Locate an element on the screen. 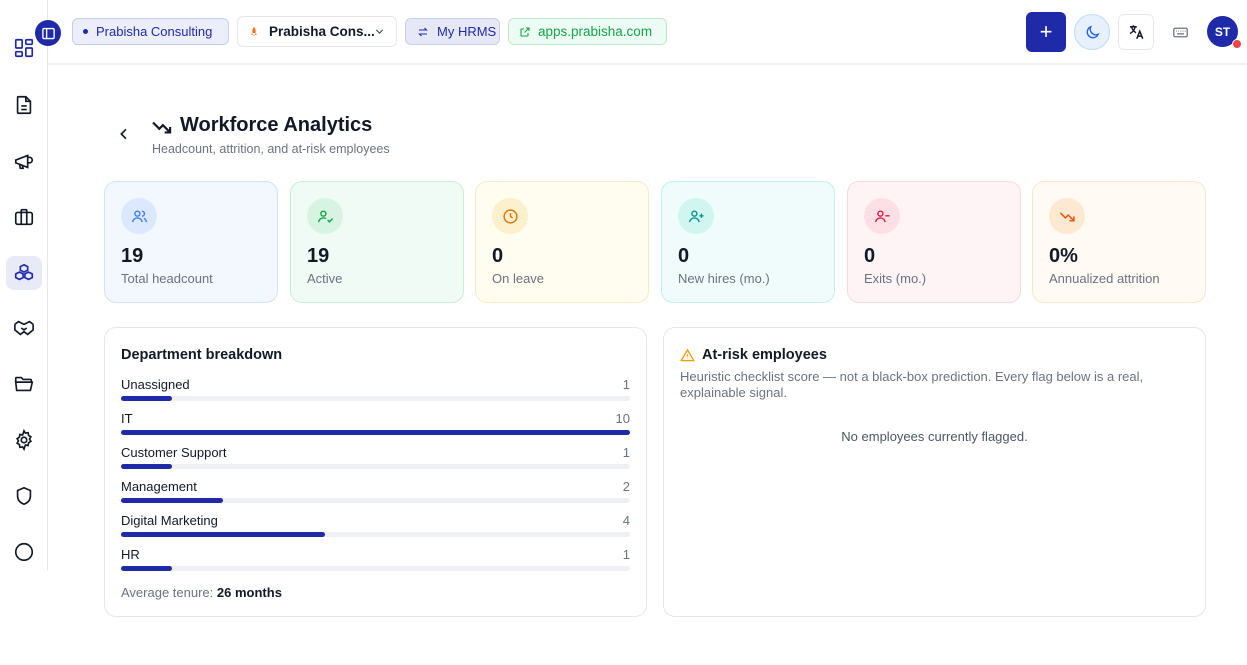 The width and height of the screenshot is (1247, 665). cubes-icon is located at coordinates (24, 272).